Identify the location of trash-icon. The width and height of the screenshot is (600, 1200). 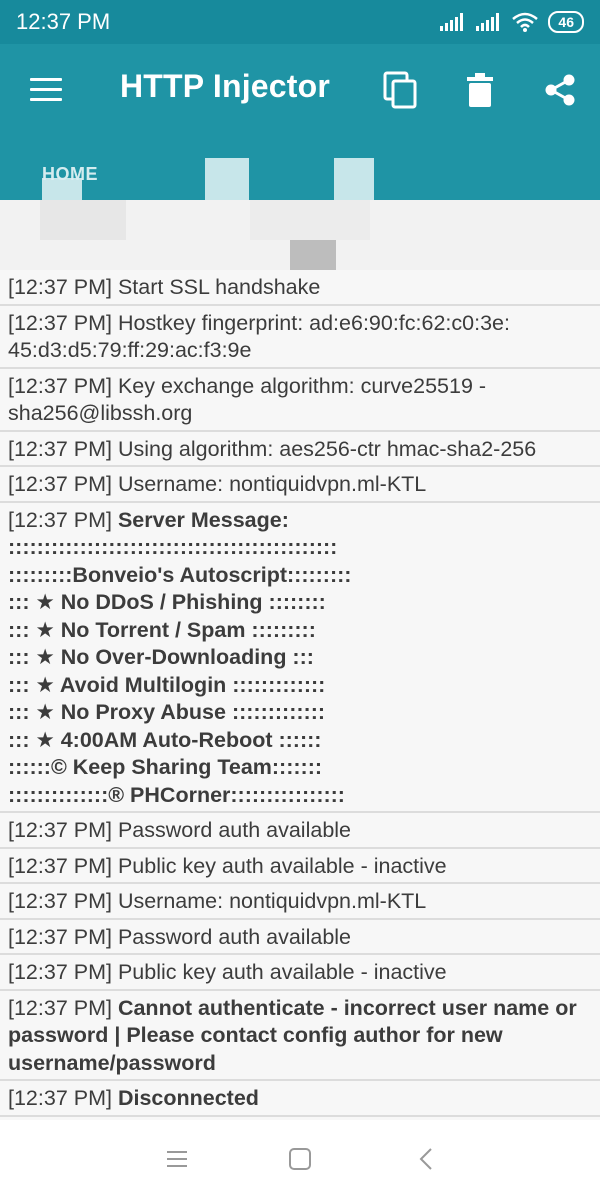
(480, 90).